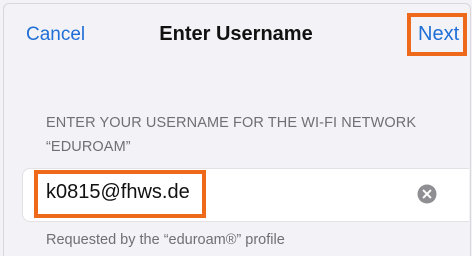 The height and width of the screenshot is (256, 472). I want to click on next-button: Next, so click(438, 34).